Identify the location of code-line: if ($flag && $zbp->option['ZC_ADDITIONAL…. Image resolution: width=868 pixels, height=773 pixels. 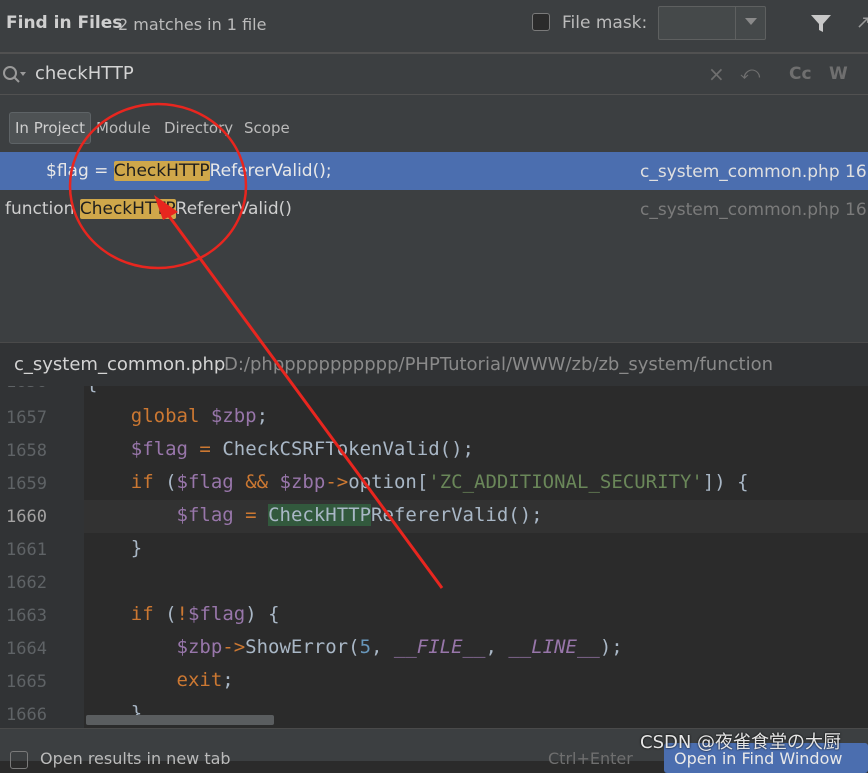
(476, 483).